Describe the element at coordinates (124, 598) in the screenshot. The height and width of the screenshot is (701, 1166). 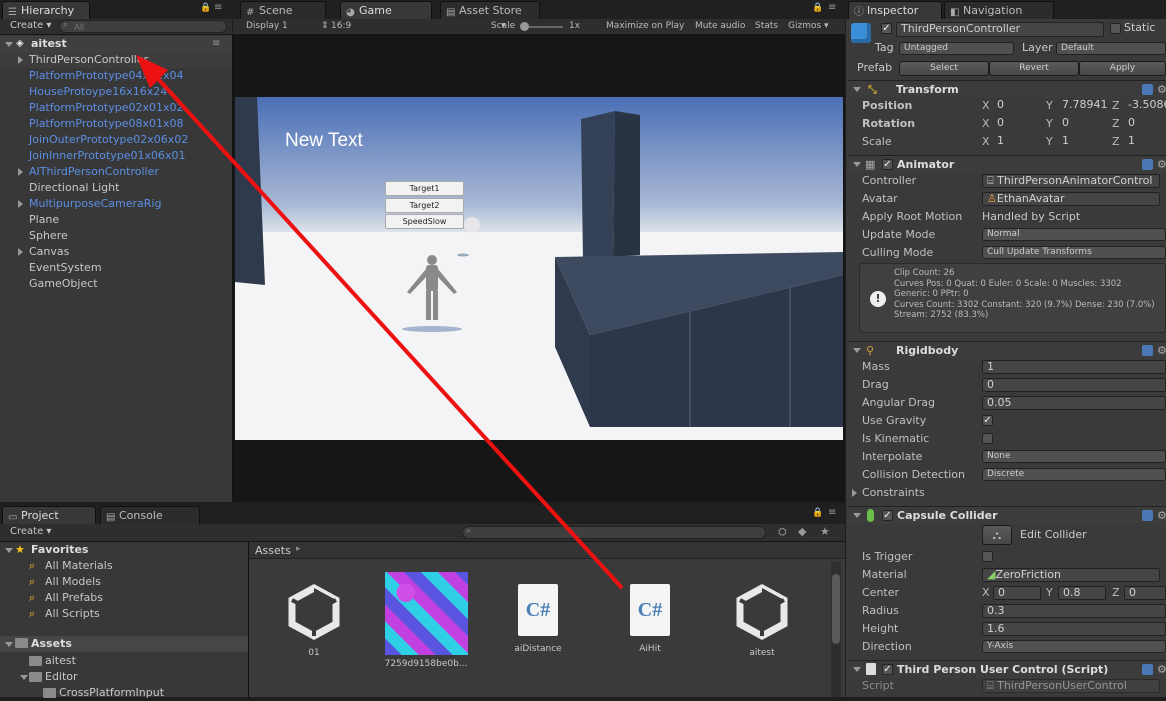
I see `favorite-item: ⌕ All Prefabs` at that location.